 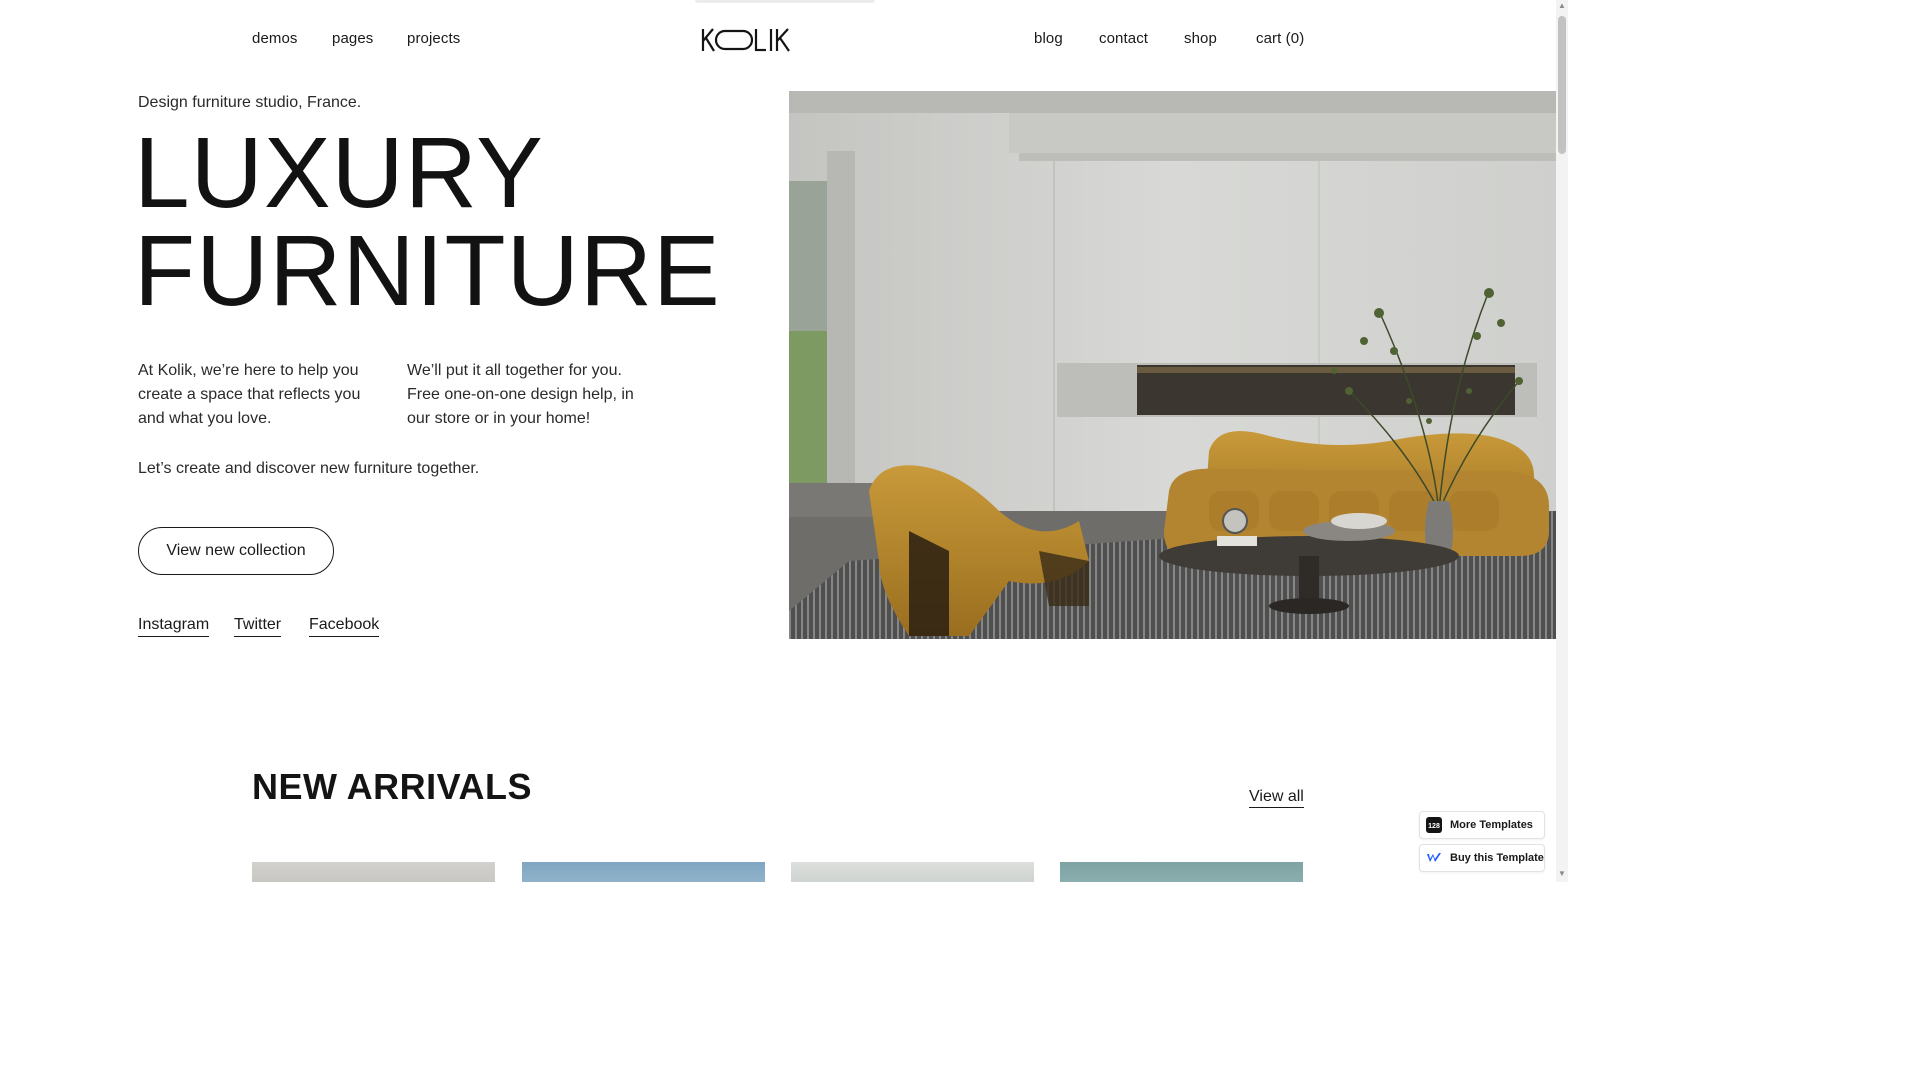 What do you see at coordinates (344, 626) in the screenshot?
I see `social-link-facebook: Facebook` at bounding box center [344, 626].